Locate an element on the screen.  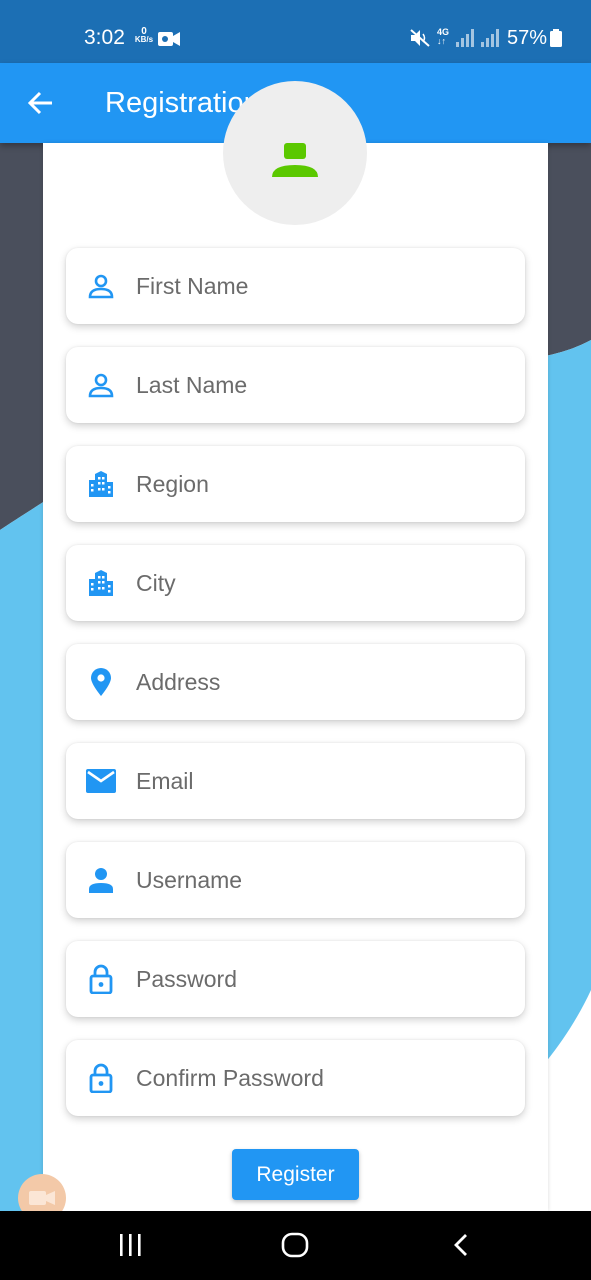
email-icon is located at coordinates (101, 781).